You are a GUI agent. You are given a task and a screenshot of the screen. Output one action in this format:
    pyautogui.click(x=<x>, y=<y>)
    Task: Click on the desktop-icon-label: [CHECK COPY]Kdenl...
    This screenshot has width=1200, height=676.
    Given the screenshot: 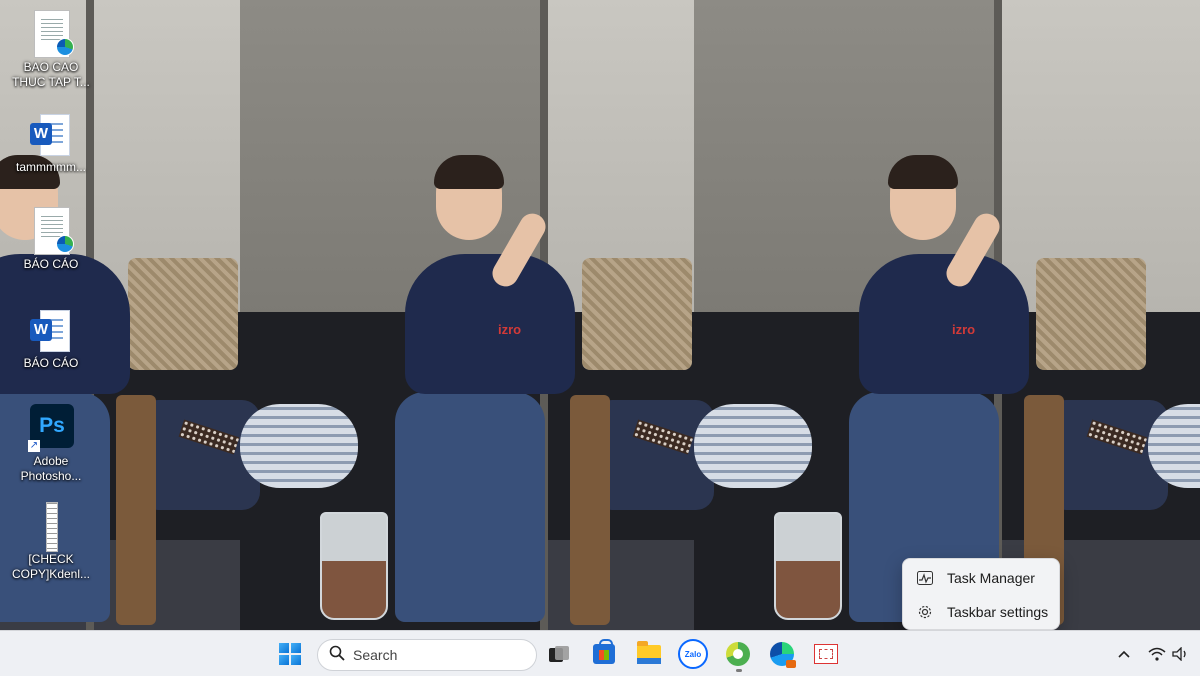 What is the action you would take?
    pyautogui.click(x=51, y=566)
    